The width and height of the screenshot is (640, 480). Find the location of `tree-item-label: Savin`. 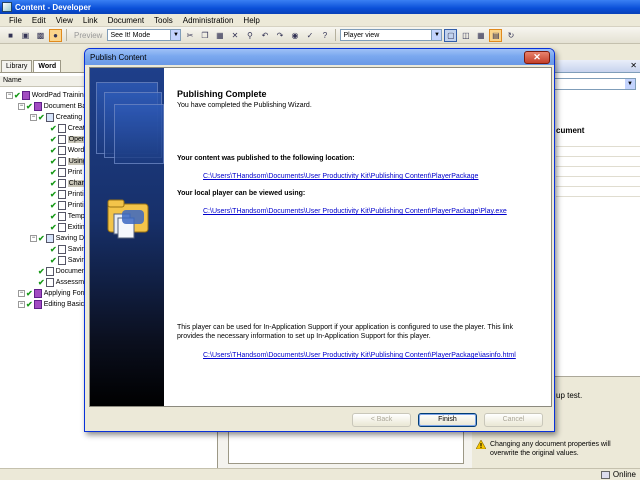

tree-item-label: Savin is located at coordinates (76, 249).